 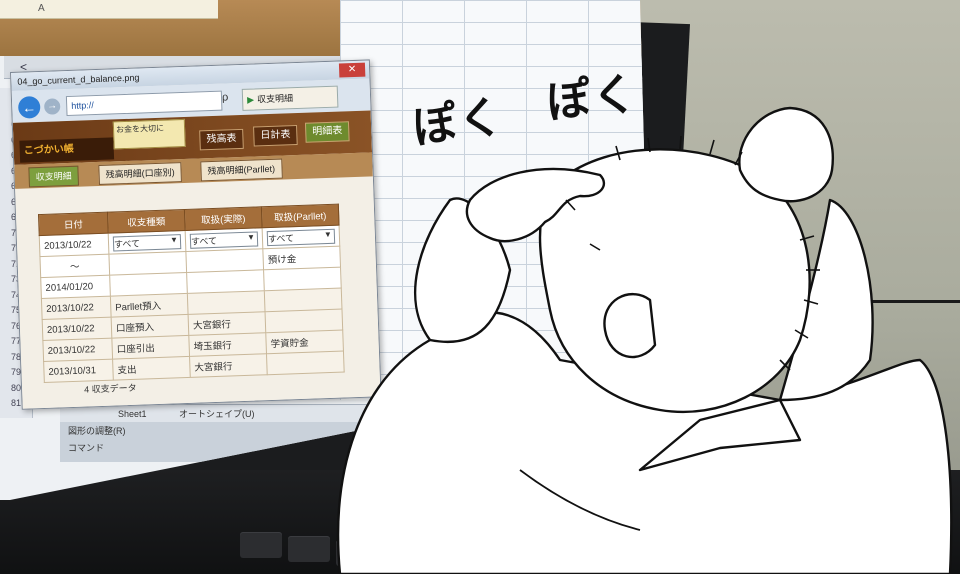 What do you see at coordinates (109, 9) in the screenshot?
I see `excel-column-header: A` at bounding box center [109, 9].